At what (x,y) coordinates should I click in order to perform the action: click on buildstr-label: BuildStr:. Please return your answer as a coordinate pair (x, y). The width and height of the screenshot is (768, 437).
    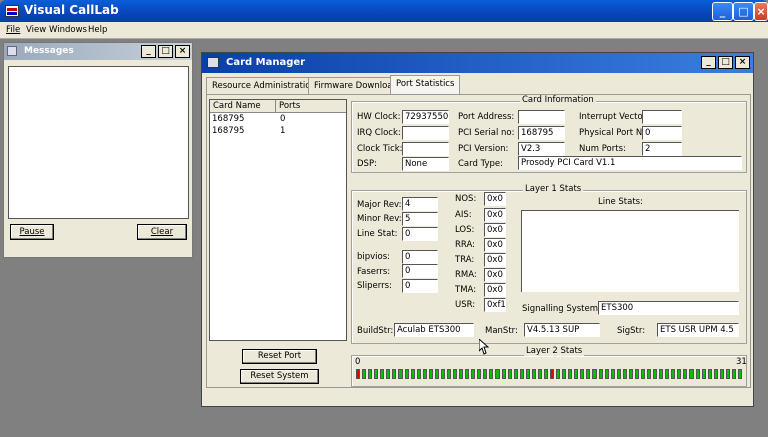
    Looking at the image, I should click on (375, 331).